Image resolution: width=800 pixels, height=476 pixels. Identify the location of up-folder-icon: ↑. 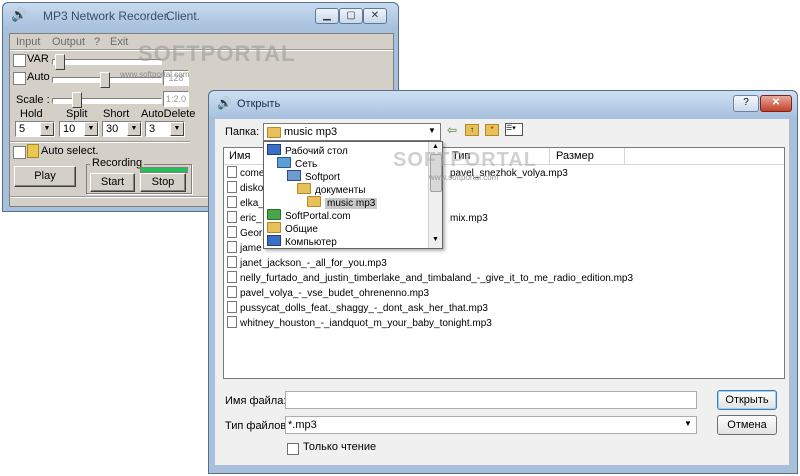
(472, 130).